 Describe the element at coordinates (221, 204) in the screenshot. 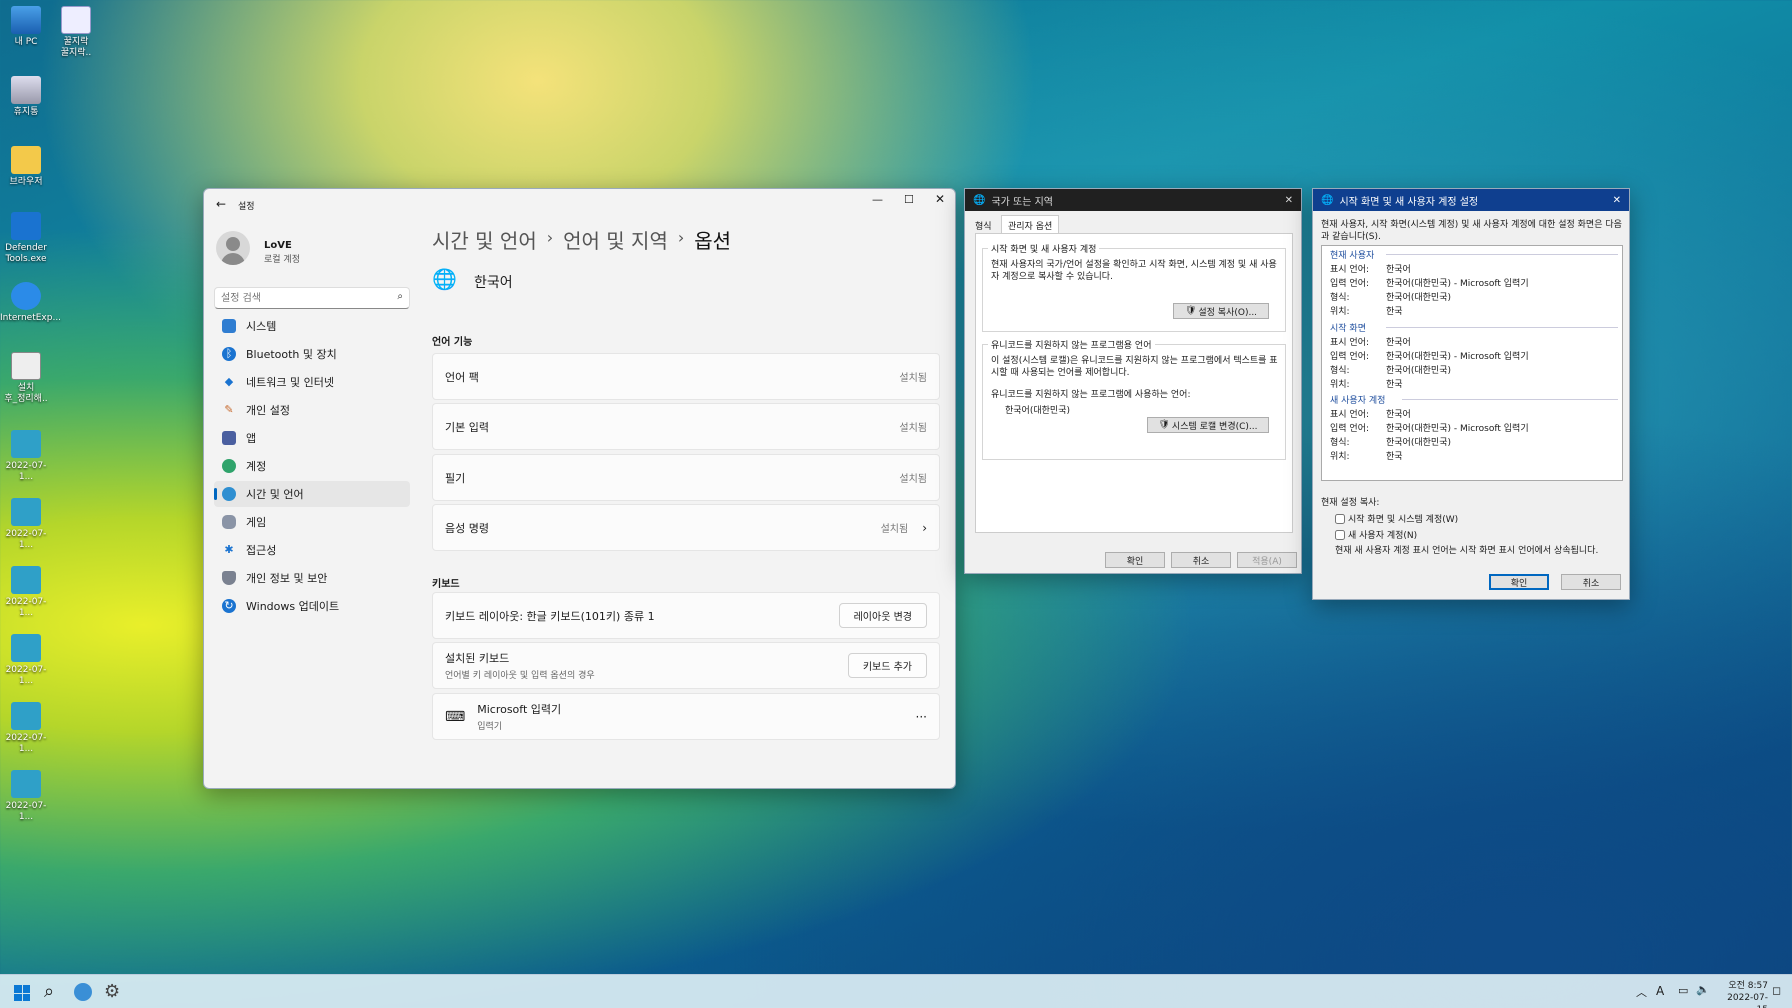

I see `back-icon: ←` at that location.